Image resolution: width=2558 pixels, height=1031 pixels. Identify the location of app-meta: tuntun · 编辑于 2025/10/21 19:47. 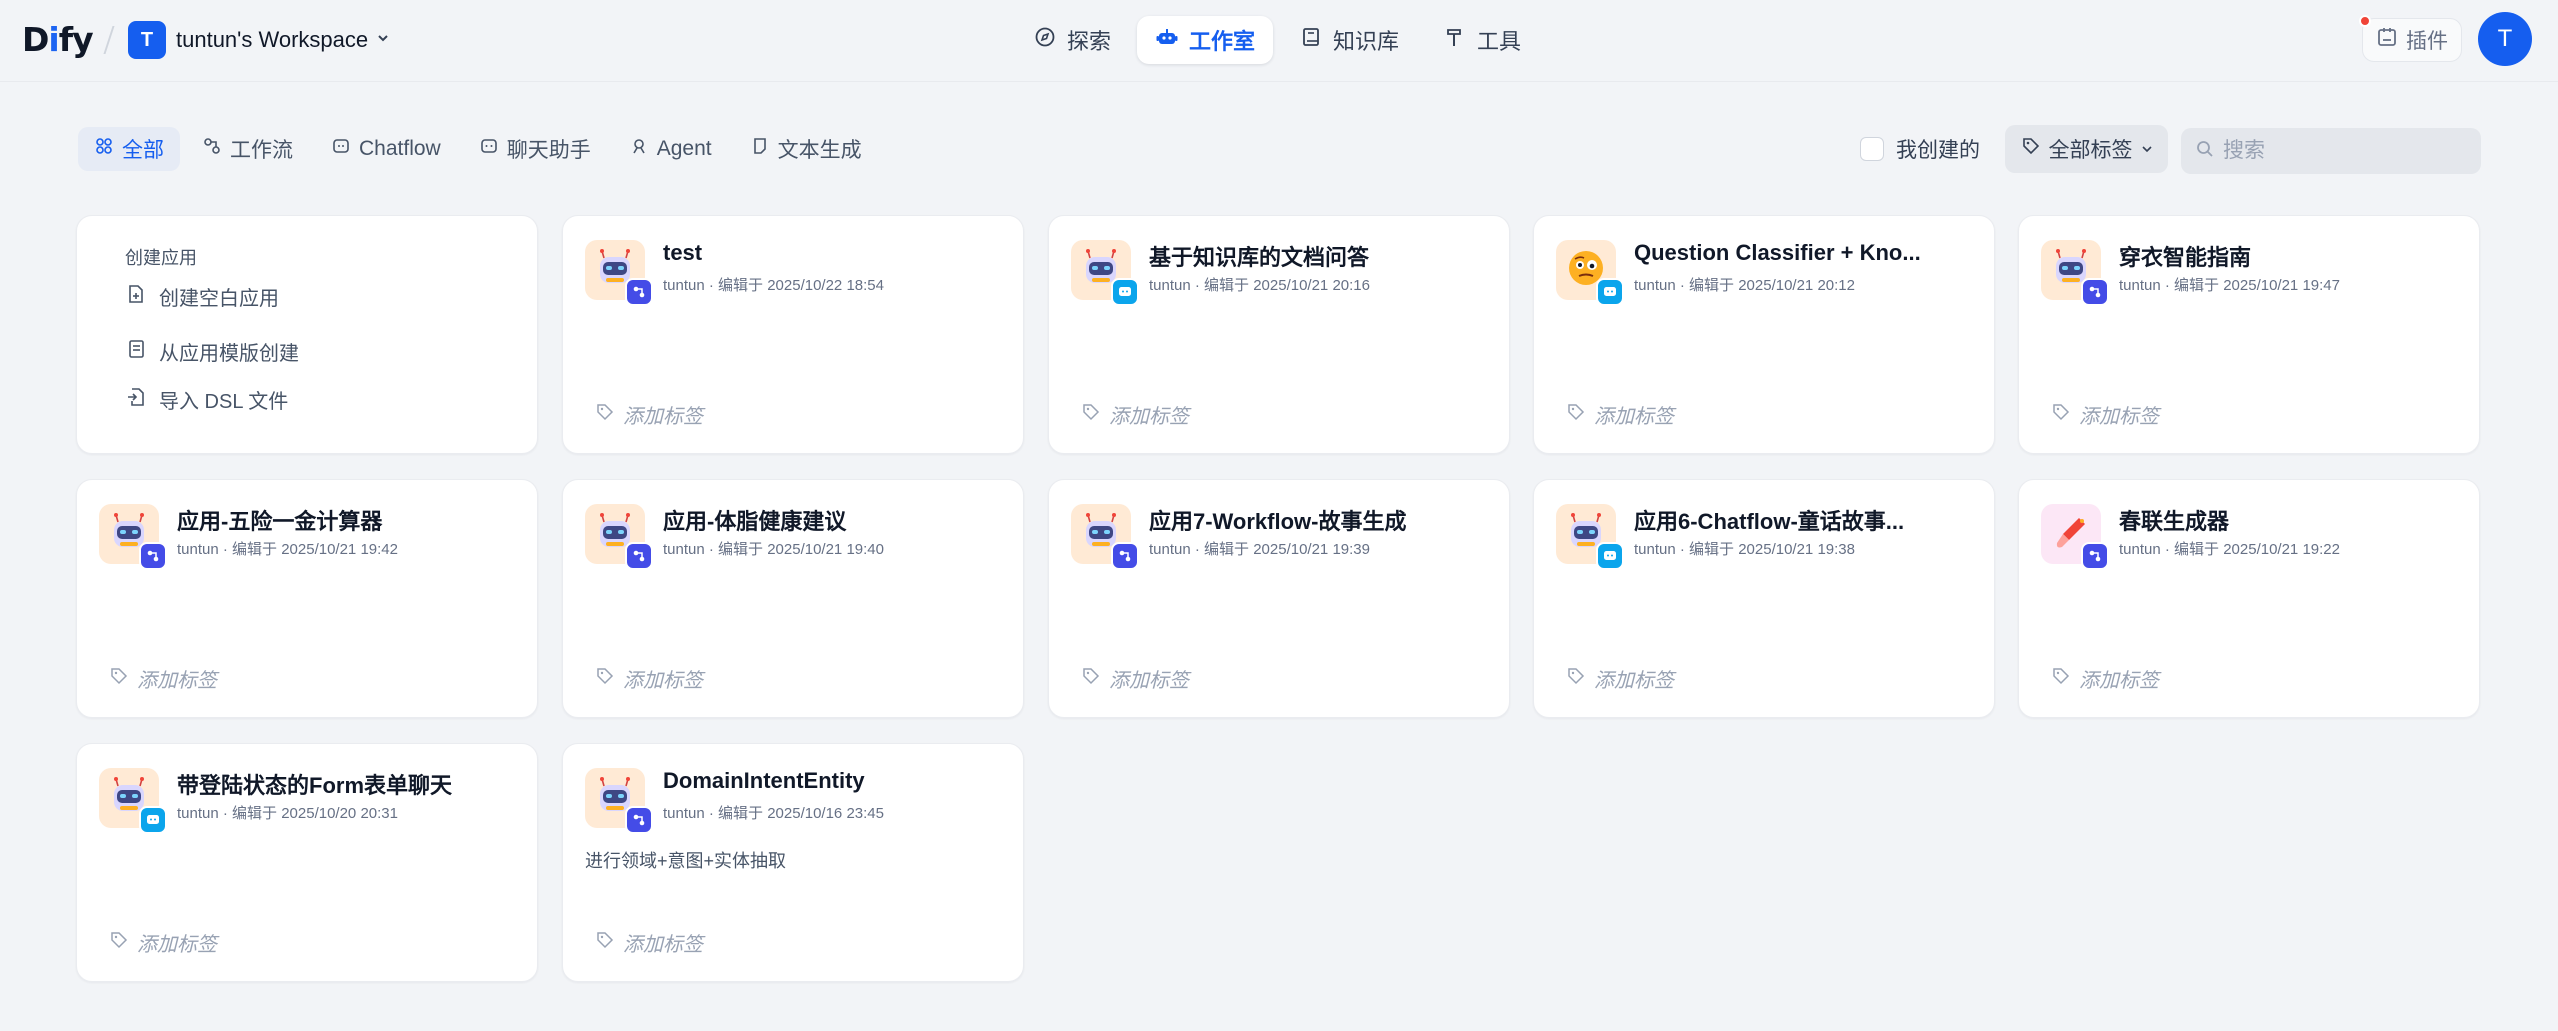
(2229, 285).